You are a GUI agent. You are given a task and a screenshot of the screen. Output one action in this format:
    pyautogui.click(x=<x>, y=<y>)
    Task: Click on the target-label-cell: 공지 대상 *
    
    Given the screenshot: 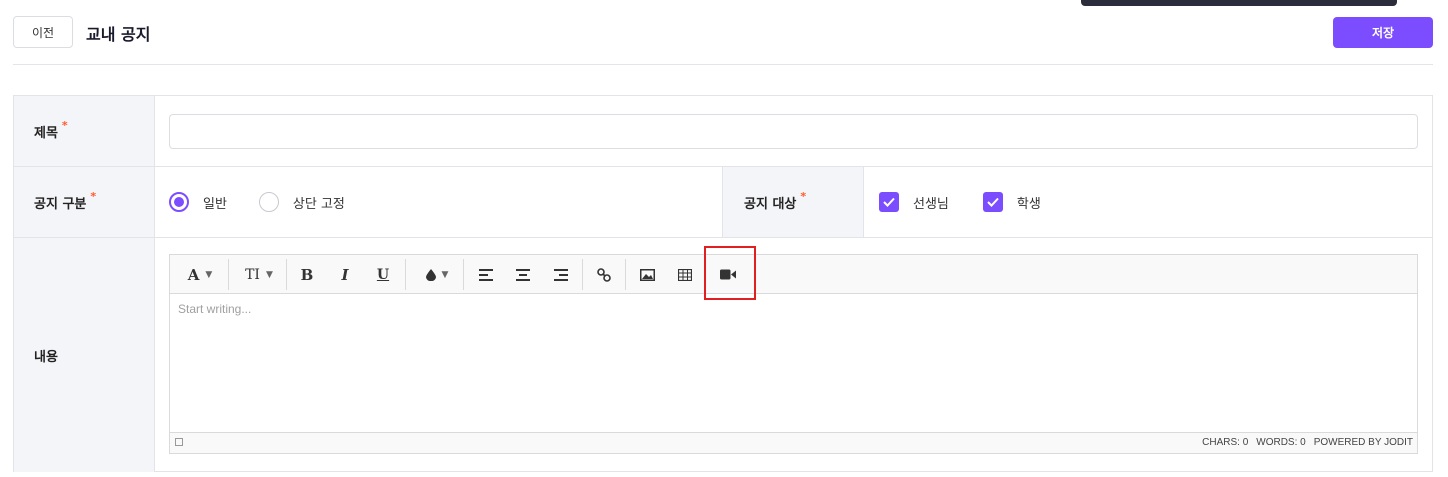 What is the action you would take?
    pyautogui.click(x=793, y=202)
    